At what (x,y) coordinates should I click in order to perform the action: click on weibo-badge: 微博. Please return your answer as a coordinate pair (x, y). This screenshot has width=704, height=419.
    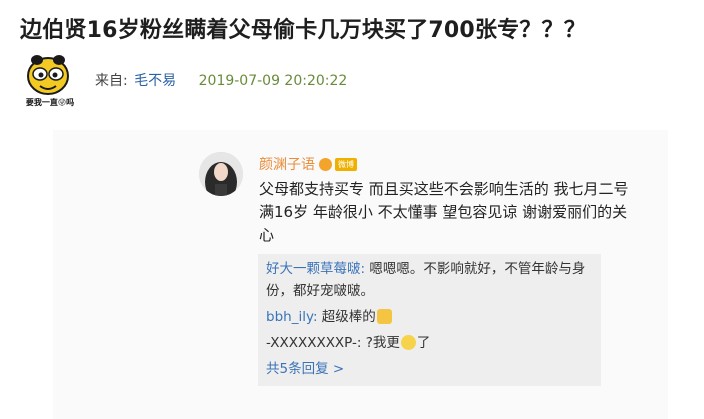
    Looking at the image, I should click on (346, 164).